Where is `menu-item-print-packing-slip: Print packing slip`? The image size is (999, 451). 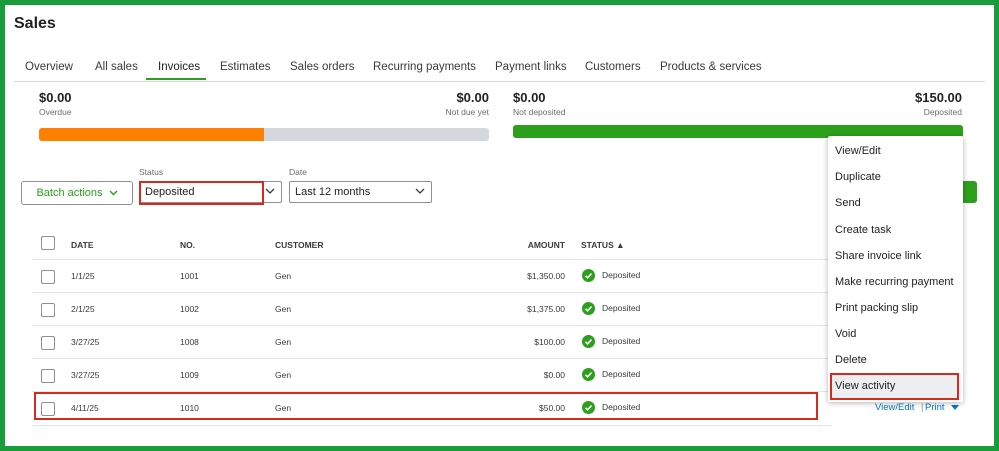
menu-item-print-packing-slip: Print packing slip is located at coordinates (876, 308).